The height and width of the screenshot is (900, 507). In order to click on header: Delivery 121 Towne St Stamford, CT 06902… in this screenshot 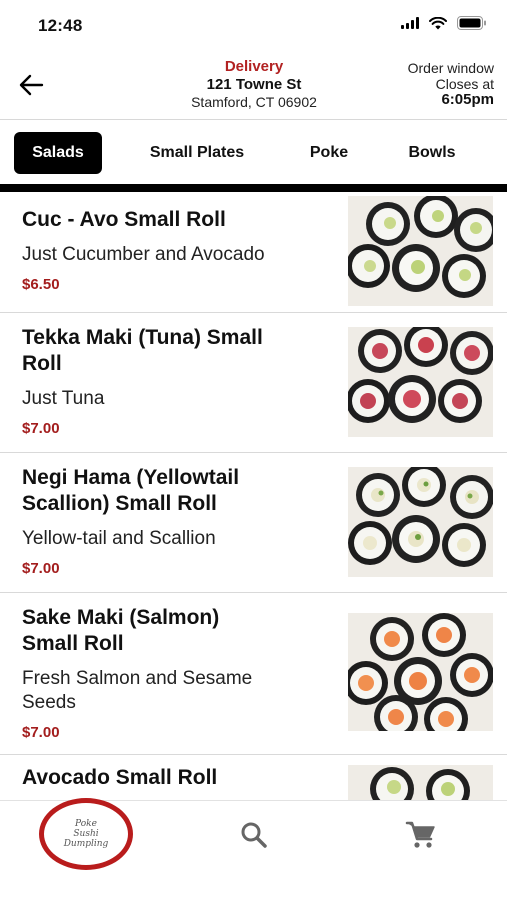, I will do `click(253, 86)`.